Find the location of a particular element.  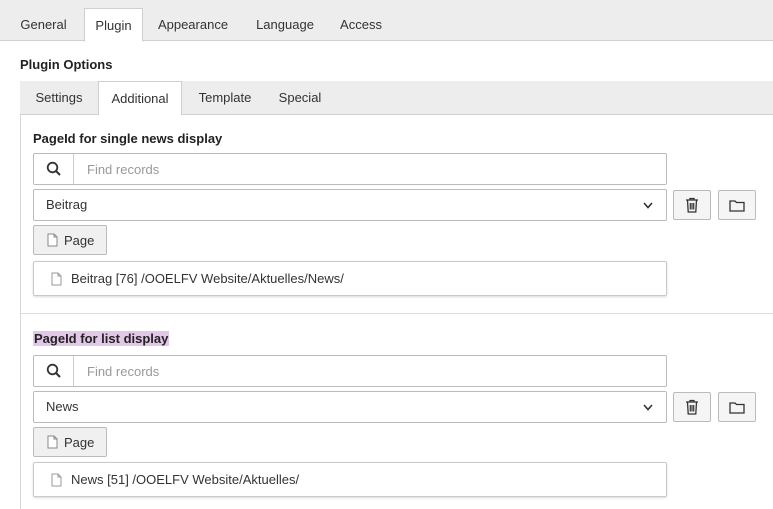

plugin-options-title: Plugin Options is located at coordinates (66, 64).